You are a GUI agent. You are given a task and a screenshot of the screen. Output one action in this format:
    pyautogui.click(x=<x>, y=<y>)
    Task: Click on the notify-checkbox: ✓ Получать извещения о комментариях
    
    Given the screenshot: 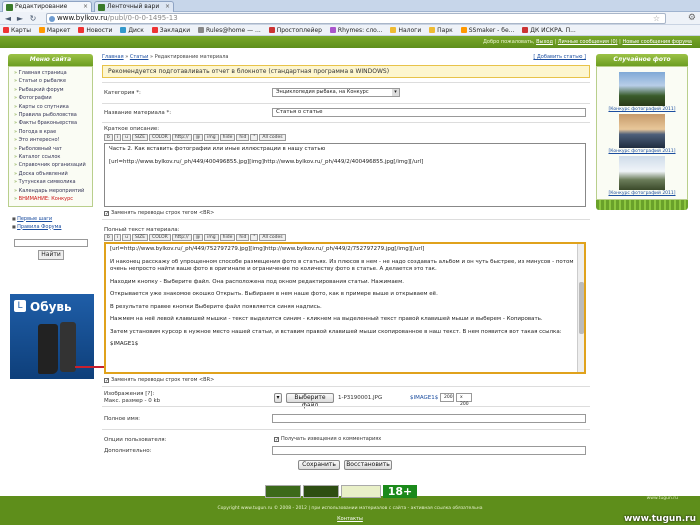 What is the action you would take?
    pyautogui.click(x=327, y=439)
    